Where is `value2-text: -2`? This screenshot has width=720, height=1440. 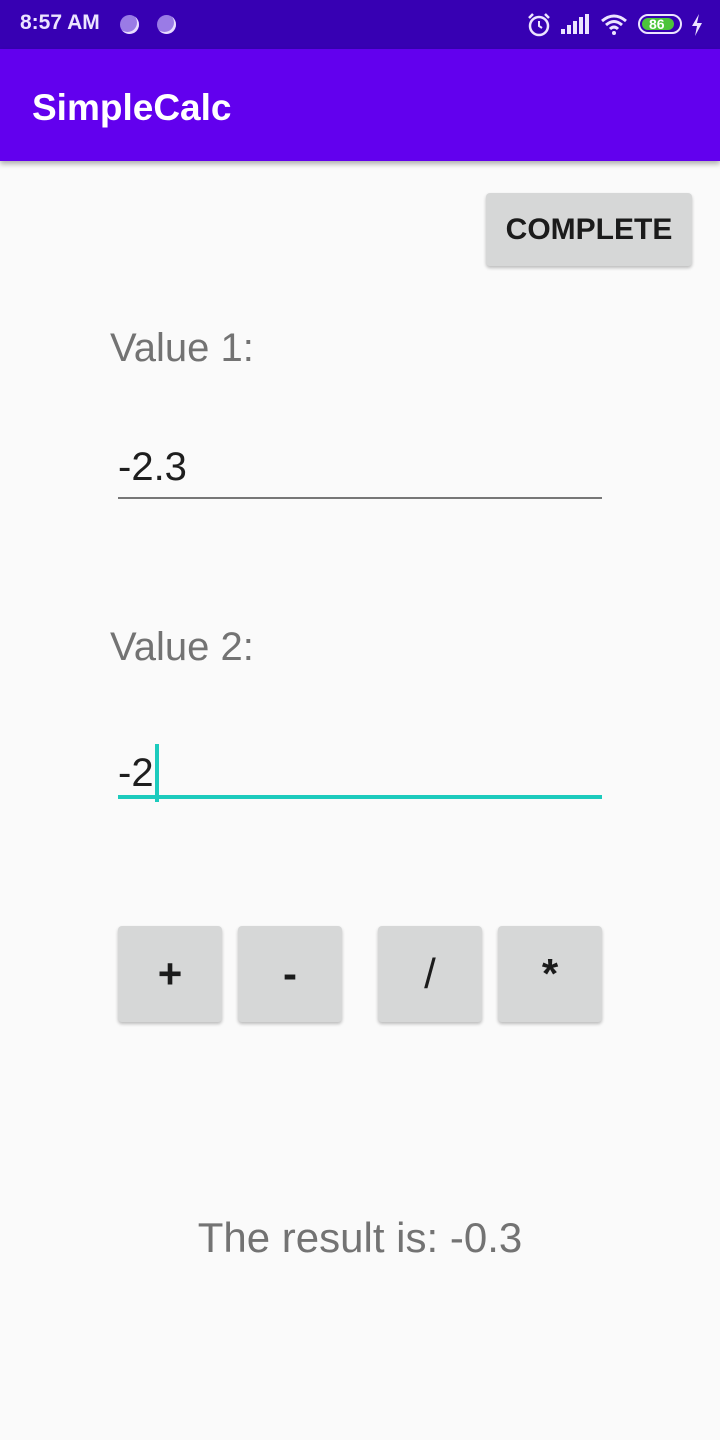
value2-text: -2 is located at coordinates (136, 773).